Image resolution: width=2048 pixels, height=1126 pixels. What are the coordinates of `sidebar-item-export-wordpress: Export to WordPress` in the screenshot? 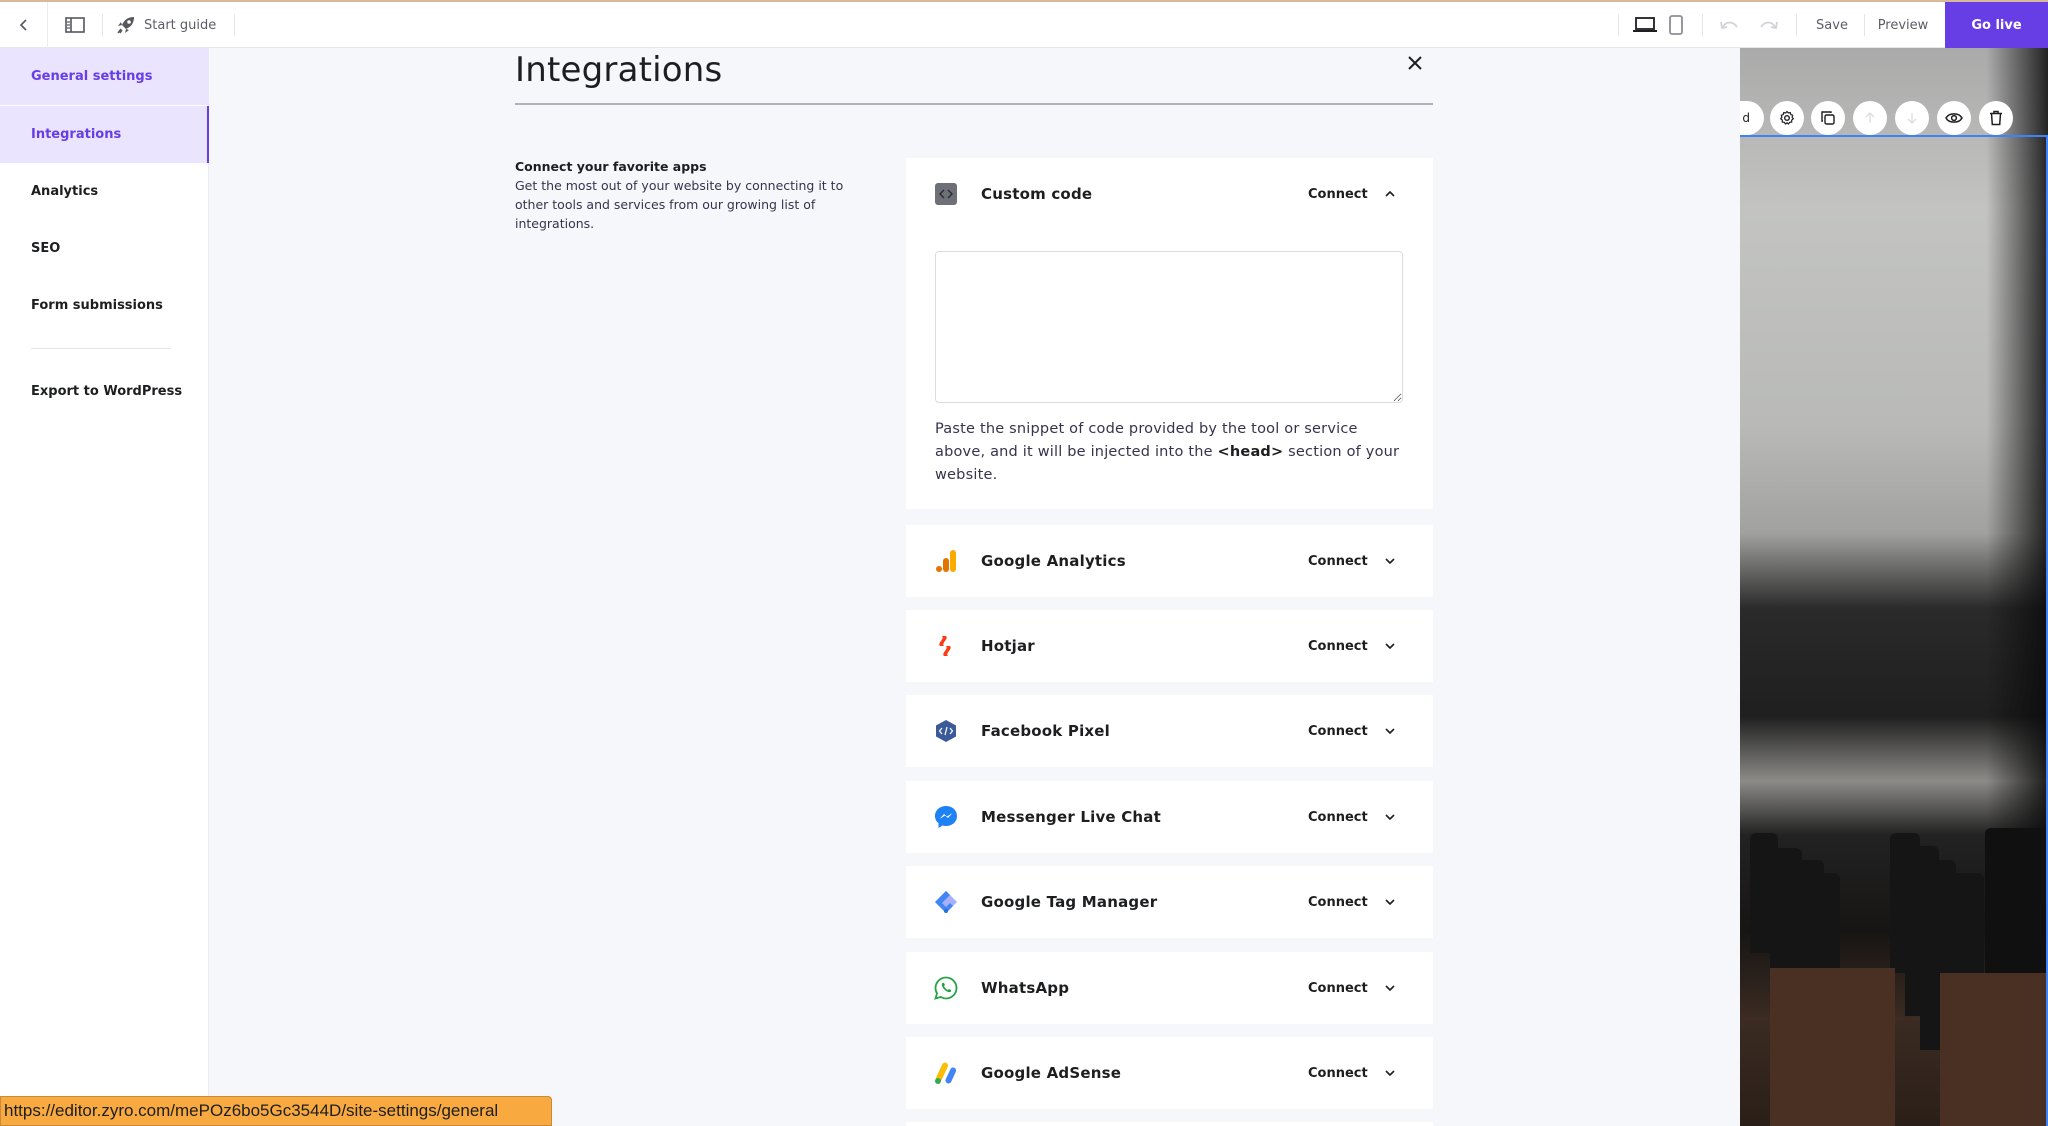 It's located at (104, 391).